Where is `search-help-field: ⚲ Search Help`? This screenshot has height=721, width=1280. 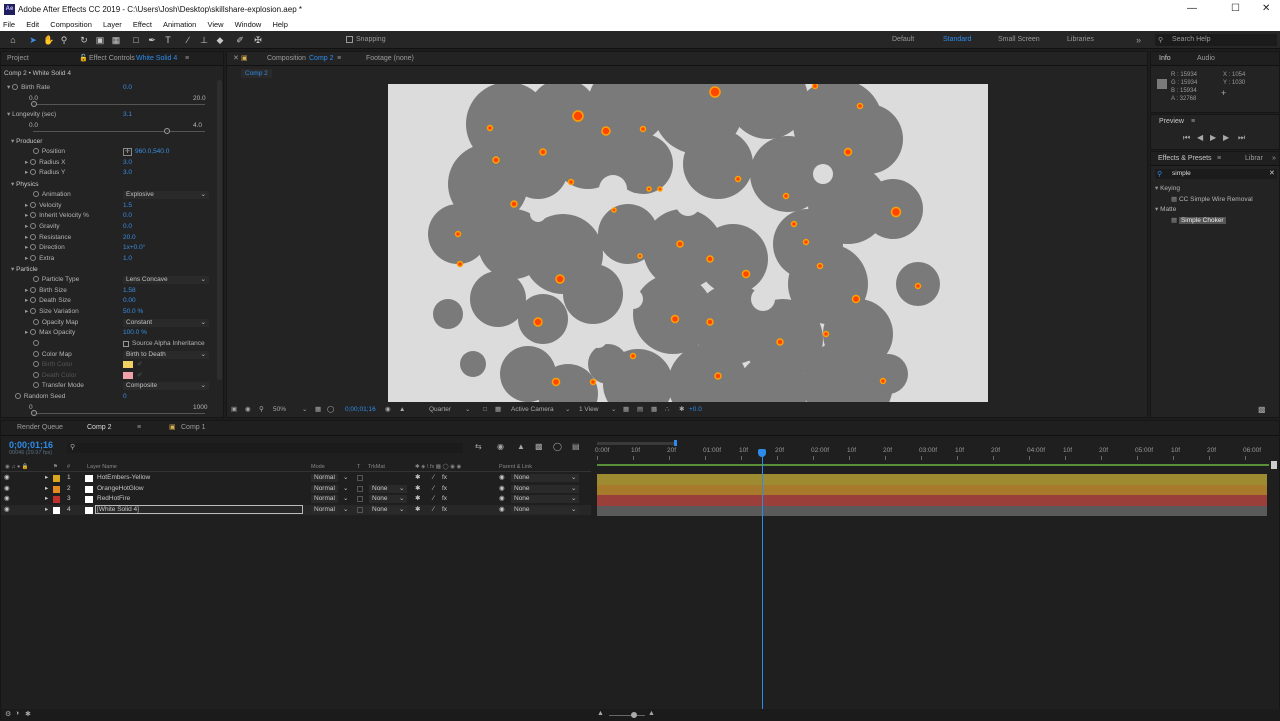 search-help-field: ⚲ Search Help is located at coordinates (1216, 40).